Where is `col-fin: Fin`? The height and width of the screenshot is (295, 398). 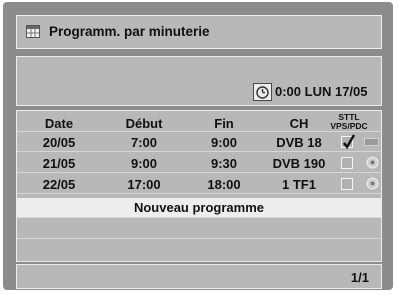 col-fin: Fin is located at coordinates (224, 123).